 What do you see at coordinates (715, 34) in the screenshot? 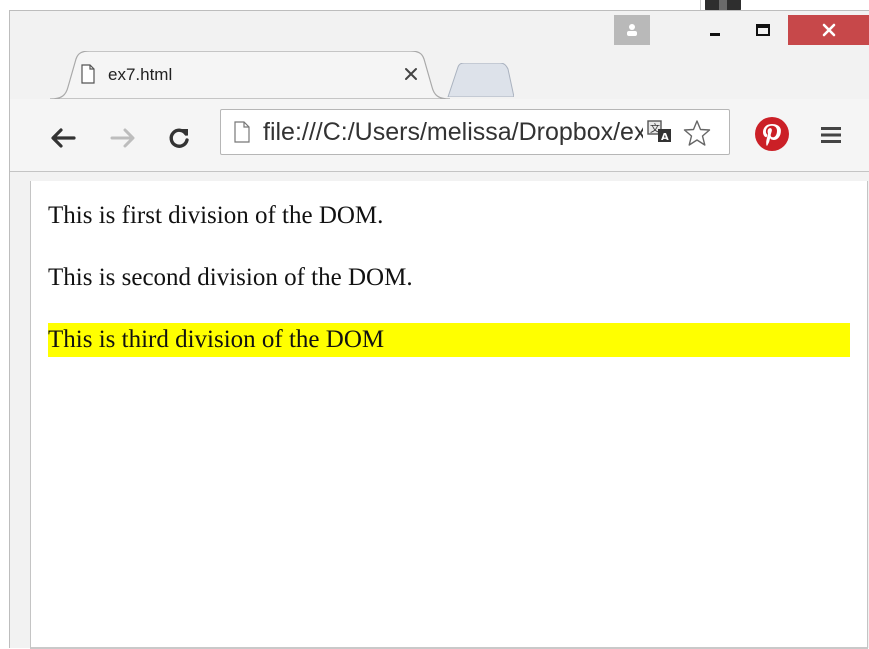
I see `minimize-icon` at bounding box center [715, 34].